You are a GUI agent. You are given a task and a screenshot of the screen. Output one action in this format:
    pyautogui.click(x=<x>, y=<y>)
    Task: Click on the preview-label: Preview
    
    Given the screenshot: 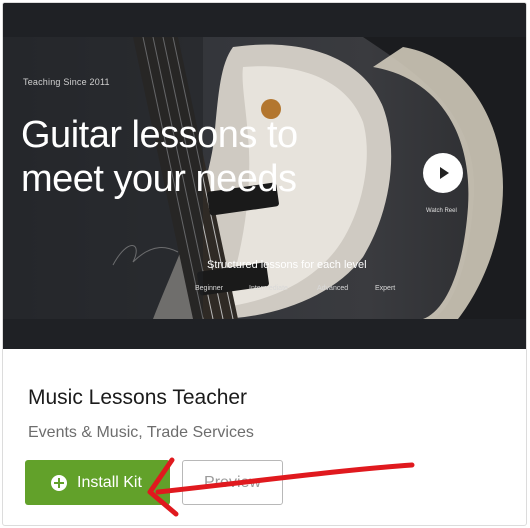 What is the action you would take?
    pyautogui.click(x=232, y=482)
    